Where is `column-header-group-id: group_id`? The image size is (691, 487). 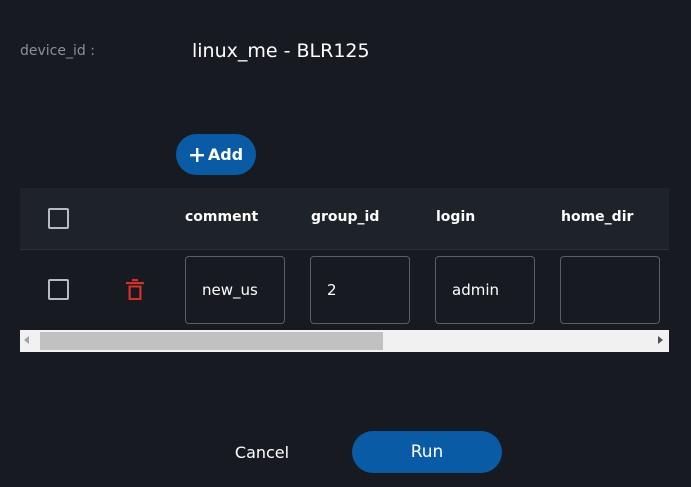
column-header-group-id: group_id is located at coordinates (345, 217).